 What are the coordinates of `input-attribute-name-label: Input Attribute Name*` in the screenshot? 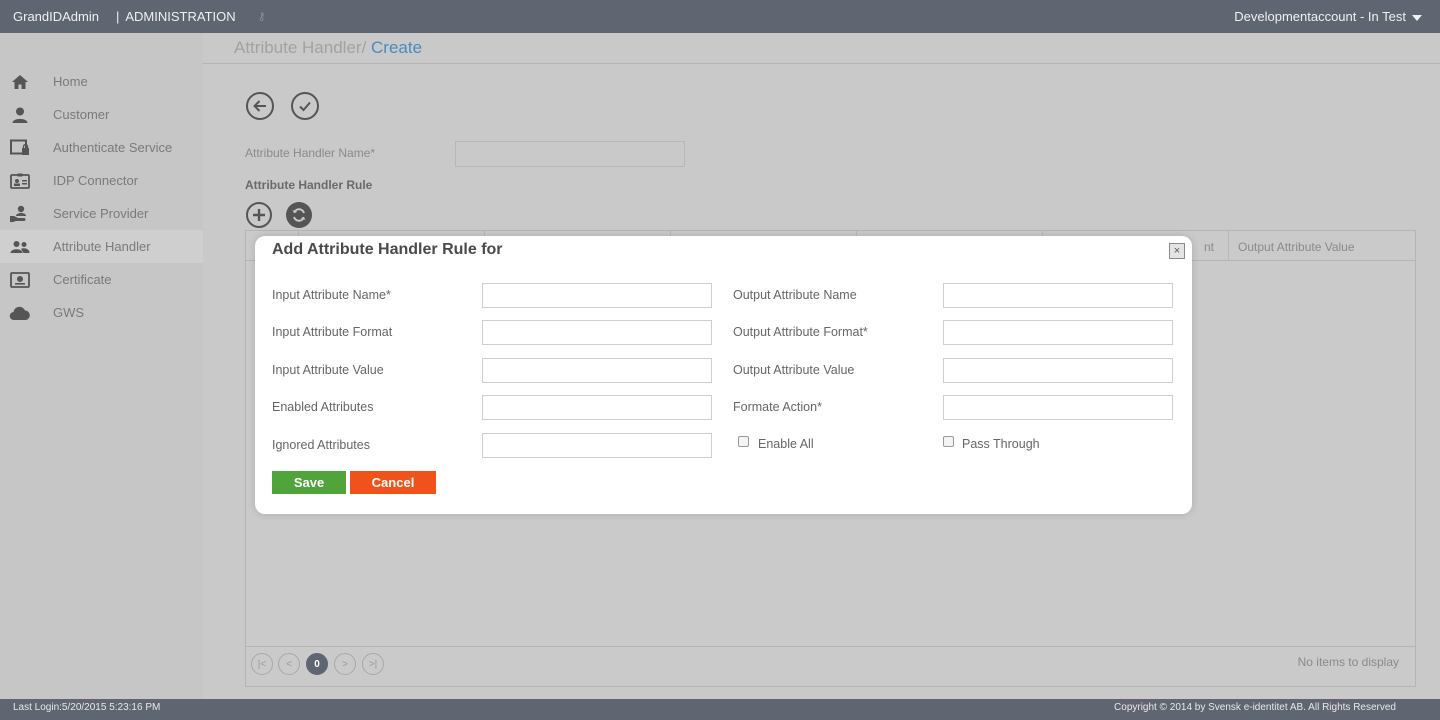 It's located at (331, 295).